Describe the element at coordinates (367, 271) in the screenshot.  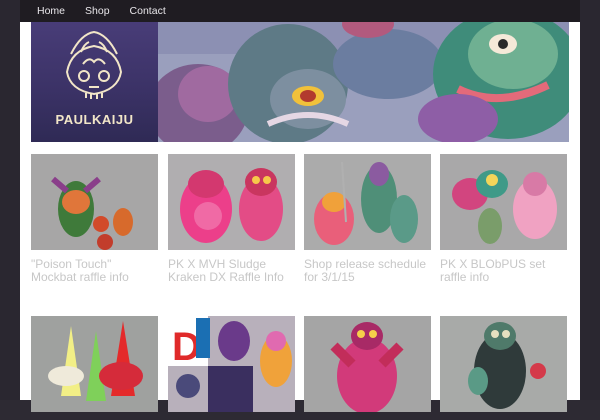
I see `post-title: Shop release schedule for 3/1/15` at that location.